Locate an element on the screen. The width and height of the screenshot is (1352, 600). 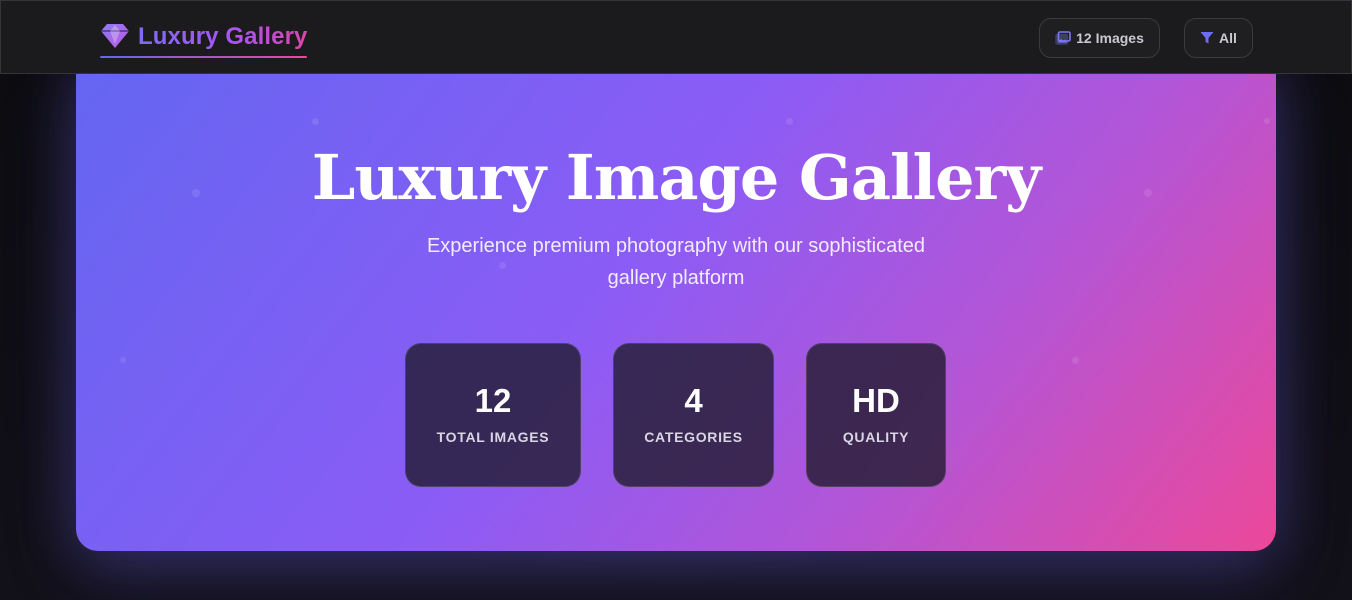
filter-button: All is located at coordinates (1218, 38).